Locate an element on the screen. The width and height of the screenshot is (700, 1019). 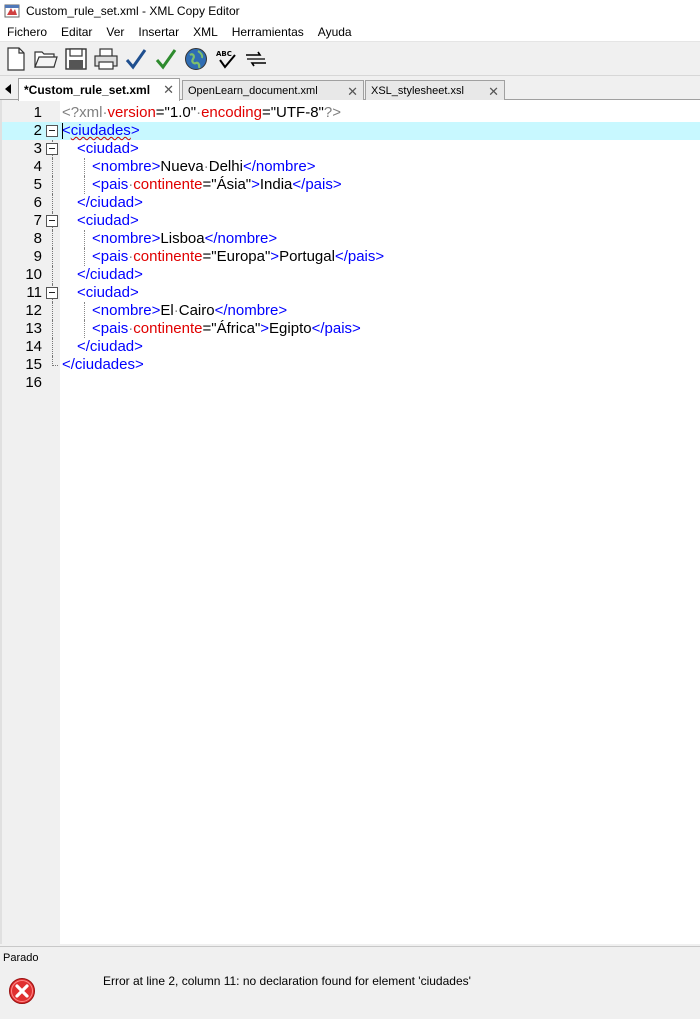
code-token: < is located at coordinates (66, 130).